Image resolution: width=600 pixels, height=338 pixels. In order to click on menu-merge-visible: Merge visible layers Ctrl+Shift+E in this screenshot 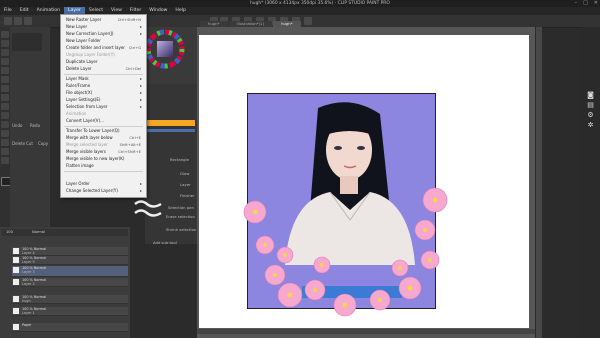, I will do `click(105, 152)`.